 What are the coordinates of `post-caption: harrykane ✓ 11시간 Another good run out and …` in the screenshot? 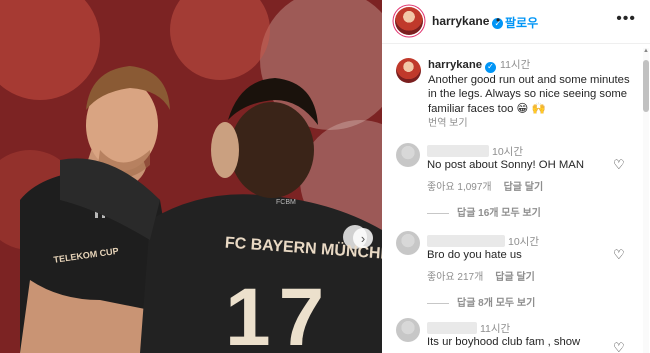 It's located at (532, 95).